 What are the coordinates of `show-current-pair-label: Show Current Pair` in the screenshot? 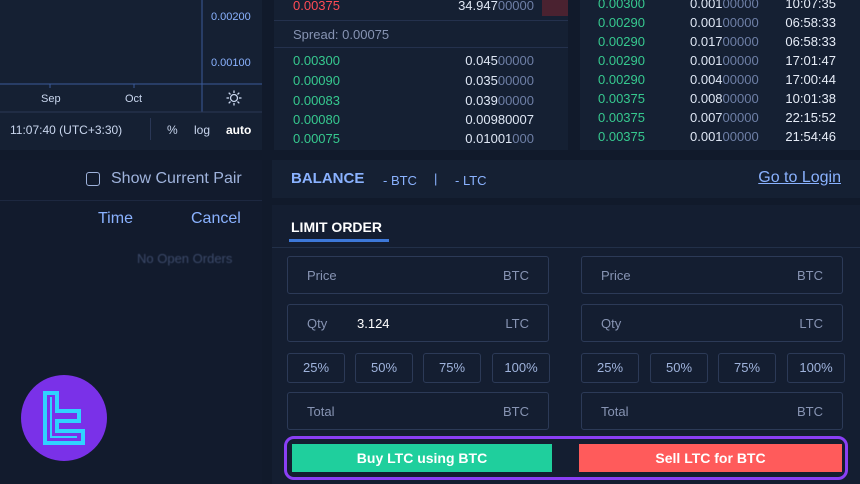 It's located at (176, 179).